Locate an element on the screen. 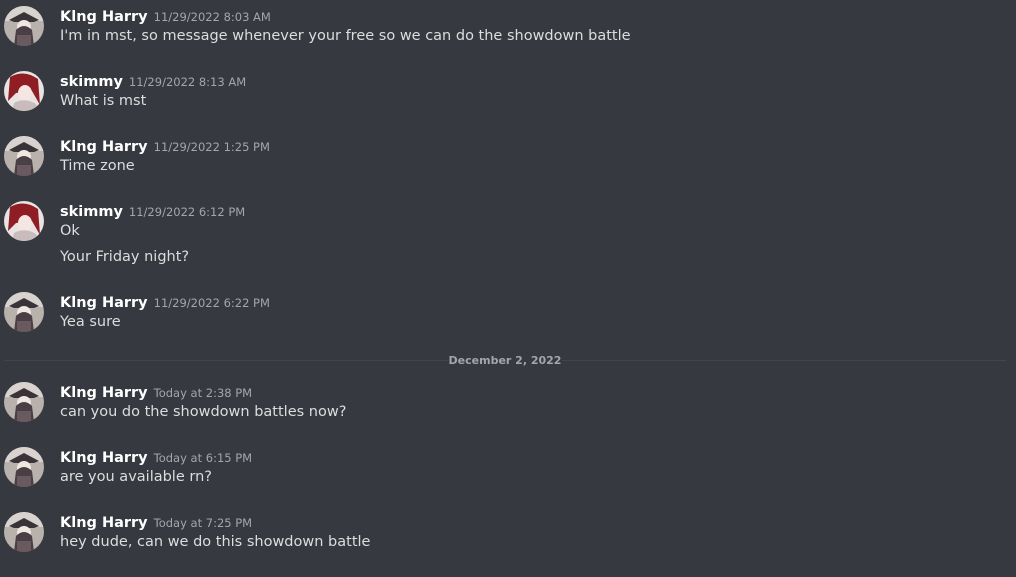 The image size is (1016, 577). message-text: Time zone is located at coordinates (97, 166).